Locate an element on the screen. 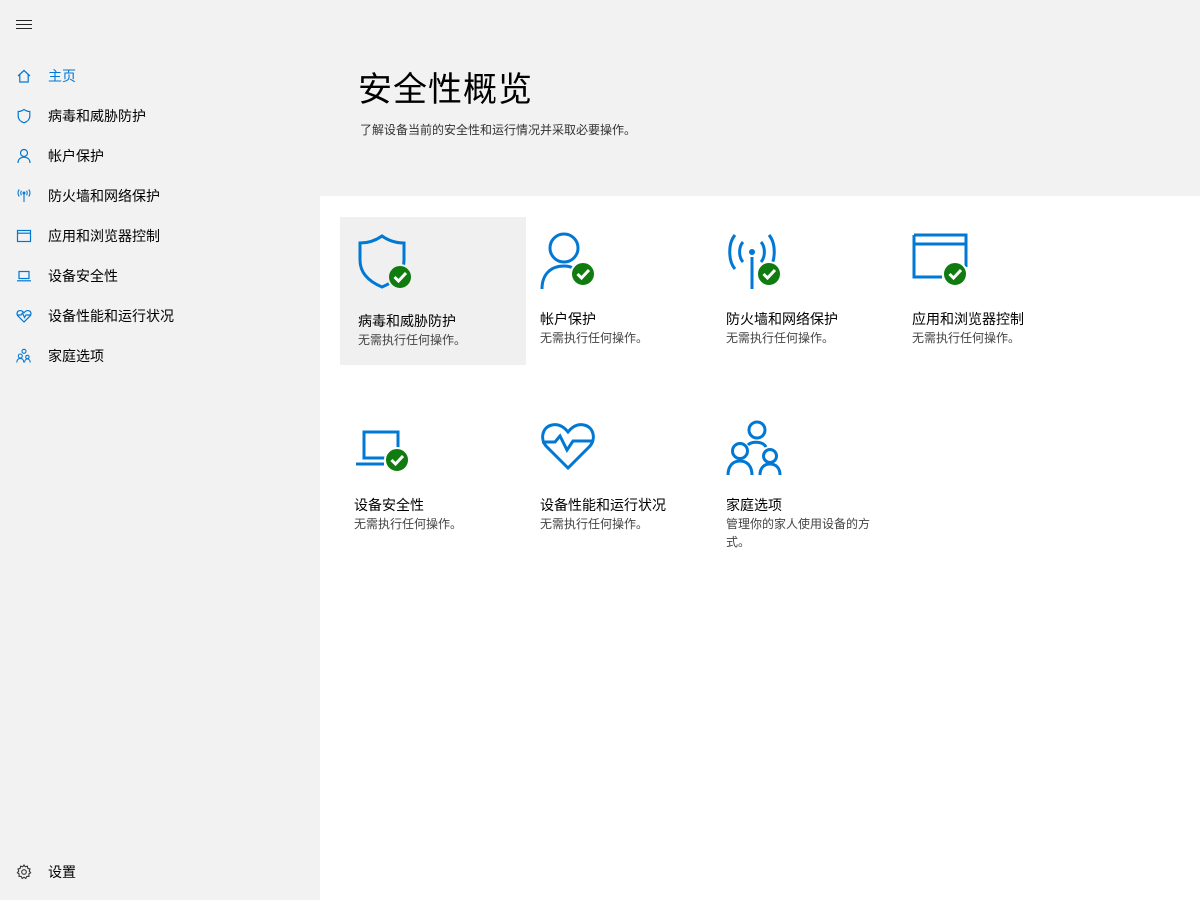 The image size is (1200, 900). tile-virus-protection: 病毒和威胁防护 无需执行任何操作。 is located at coordinates (433, 291).